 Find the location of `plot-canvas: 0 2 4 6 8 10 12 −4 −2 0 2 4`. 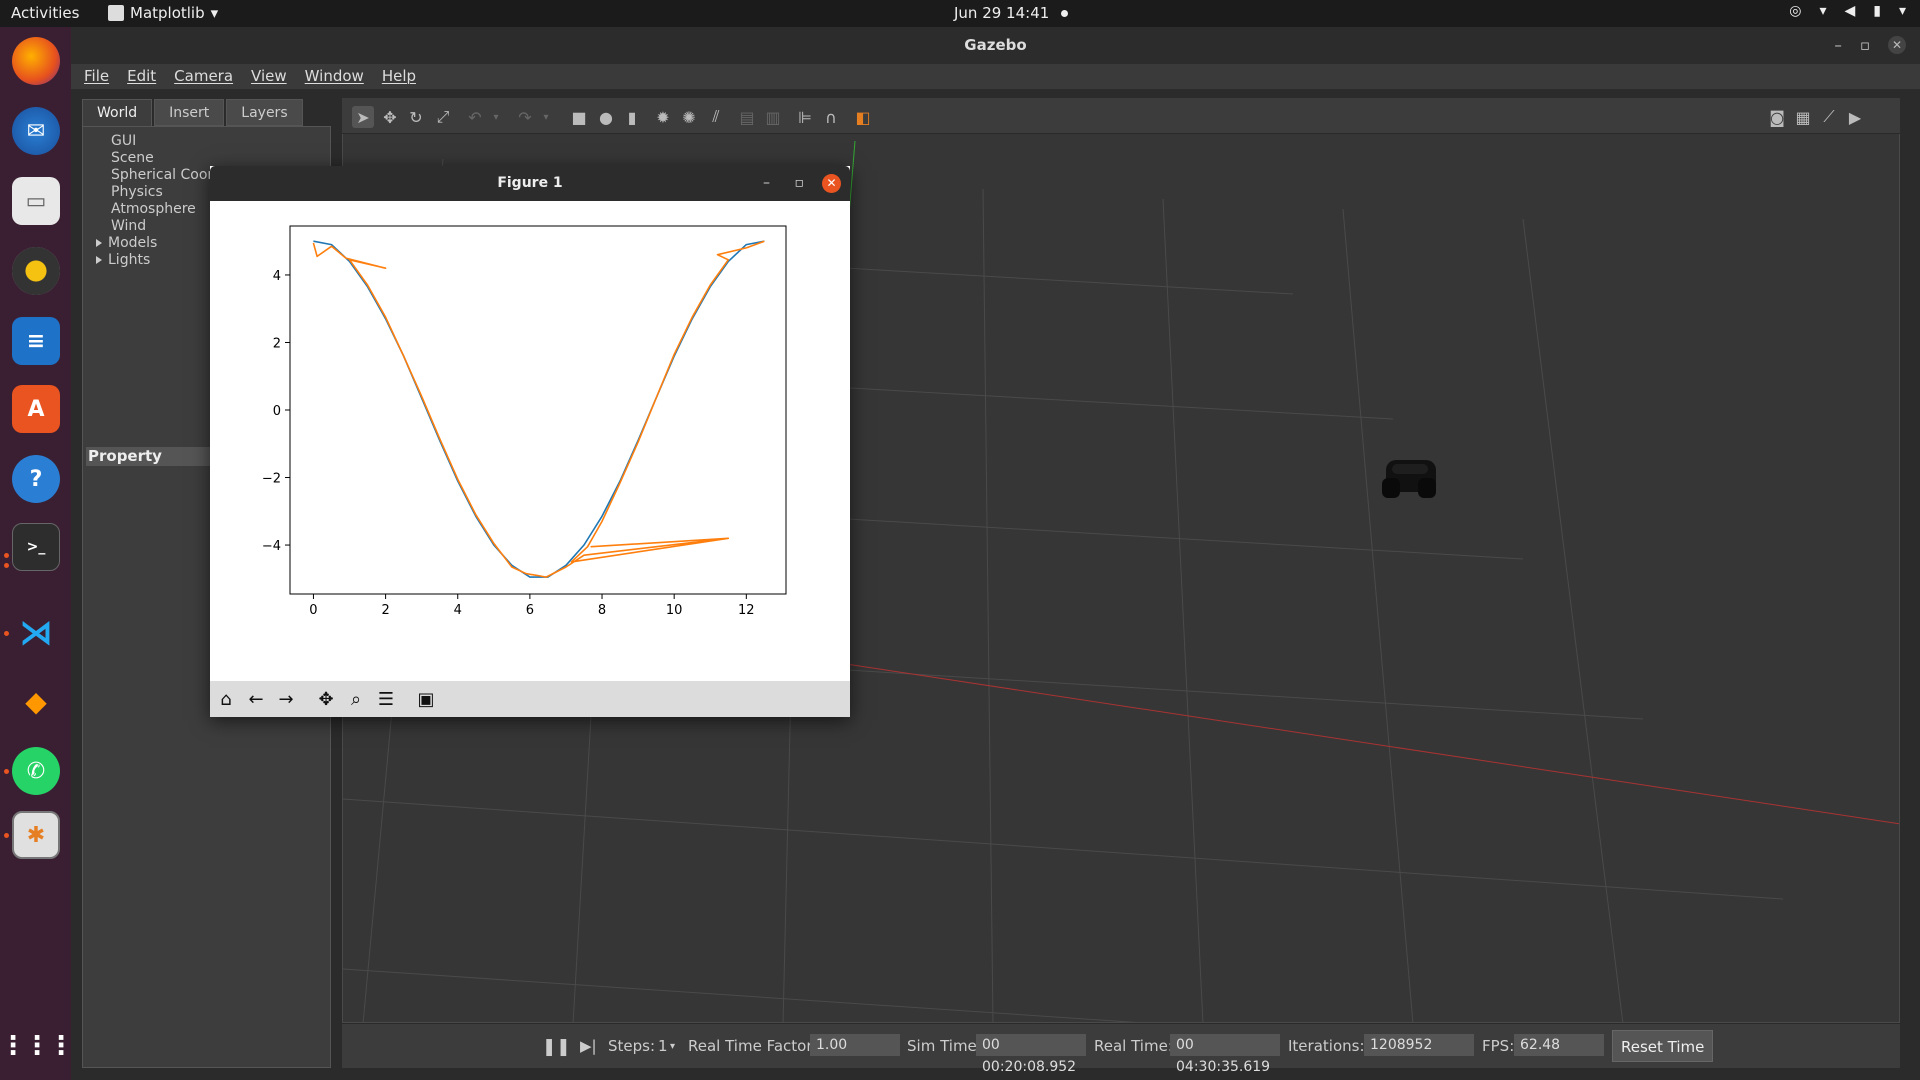

plot-canvas: 0 2 4 6 8 10 12 −4 −2 0 2 4 is located at coordinates (530, 441).